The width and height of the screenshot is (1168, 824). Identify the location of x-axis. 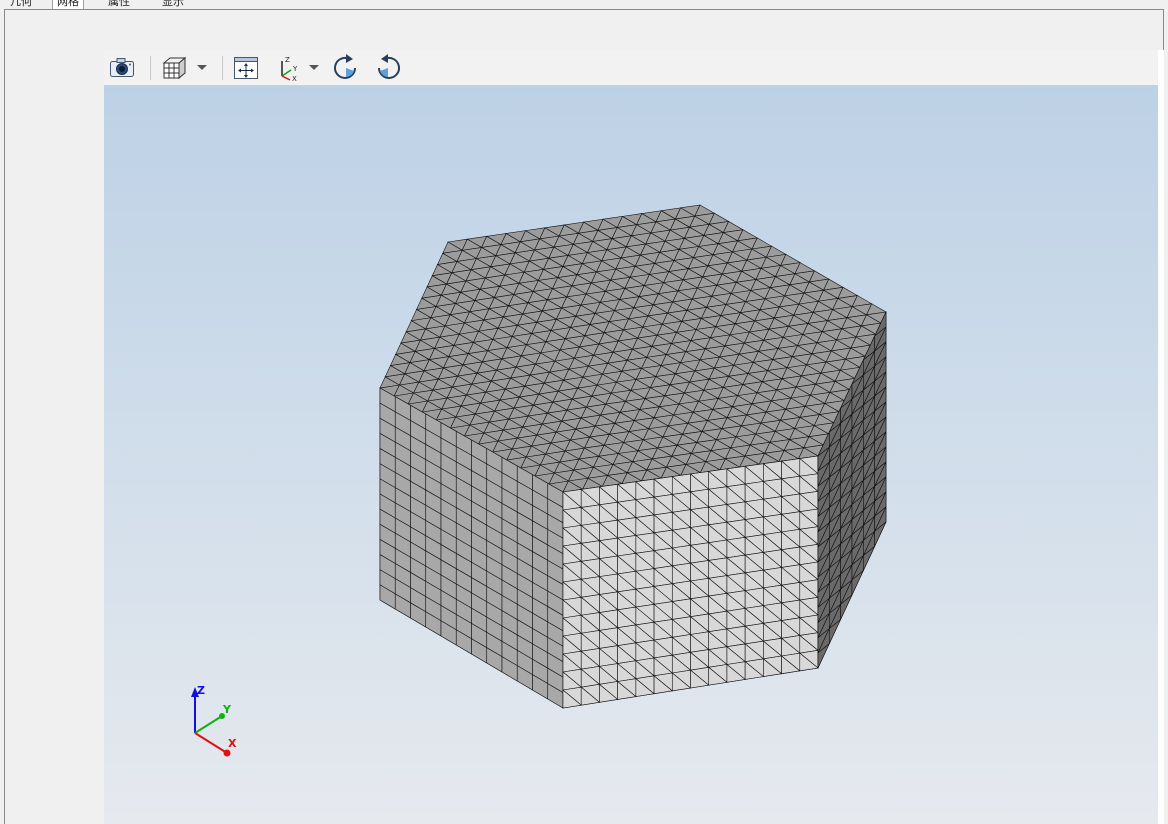
(211, 743).